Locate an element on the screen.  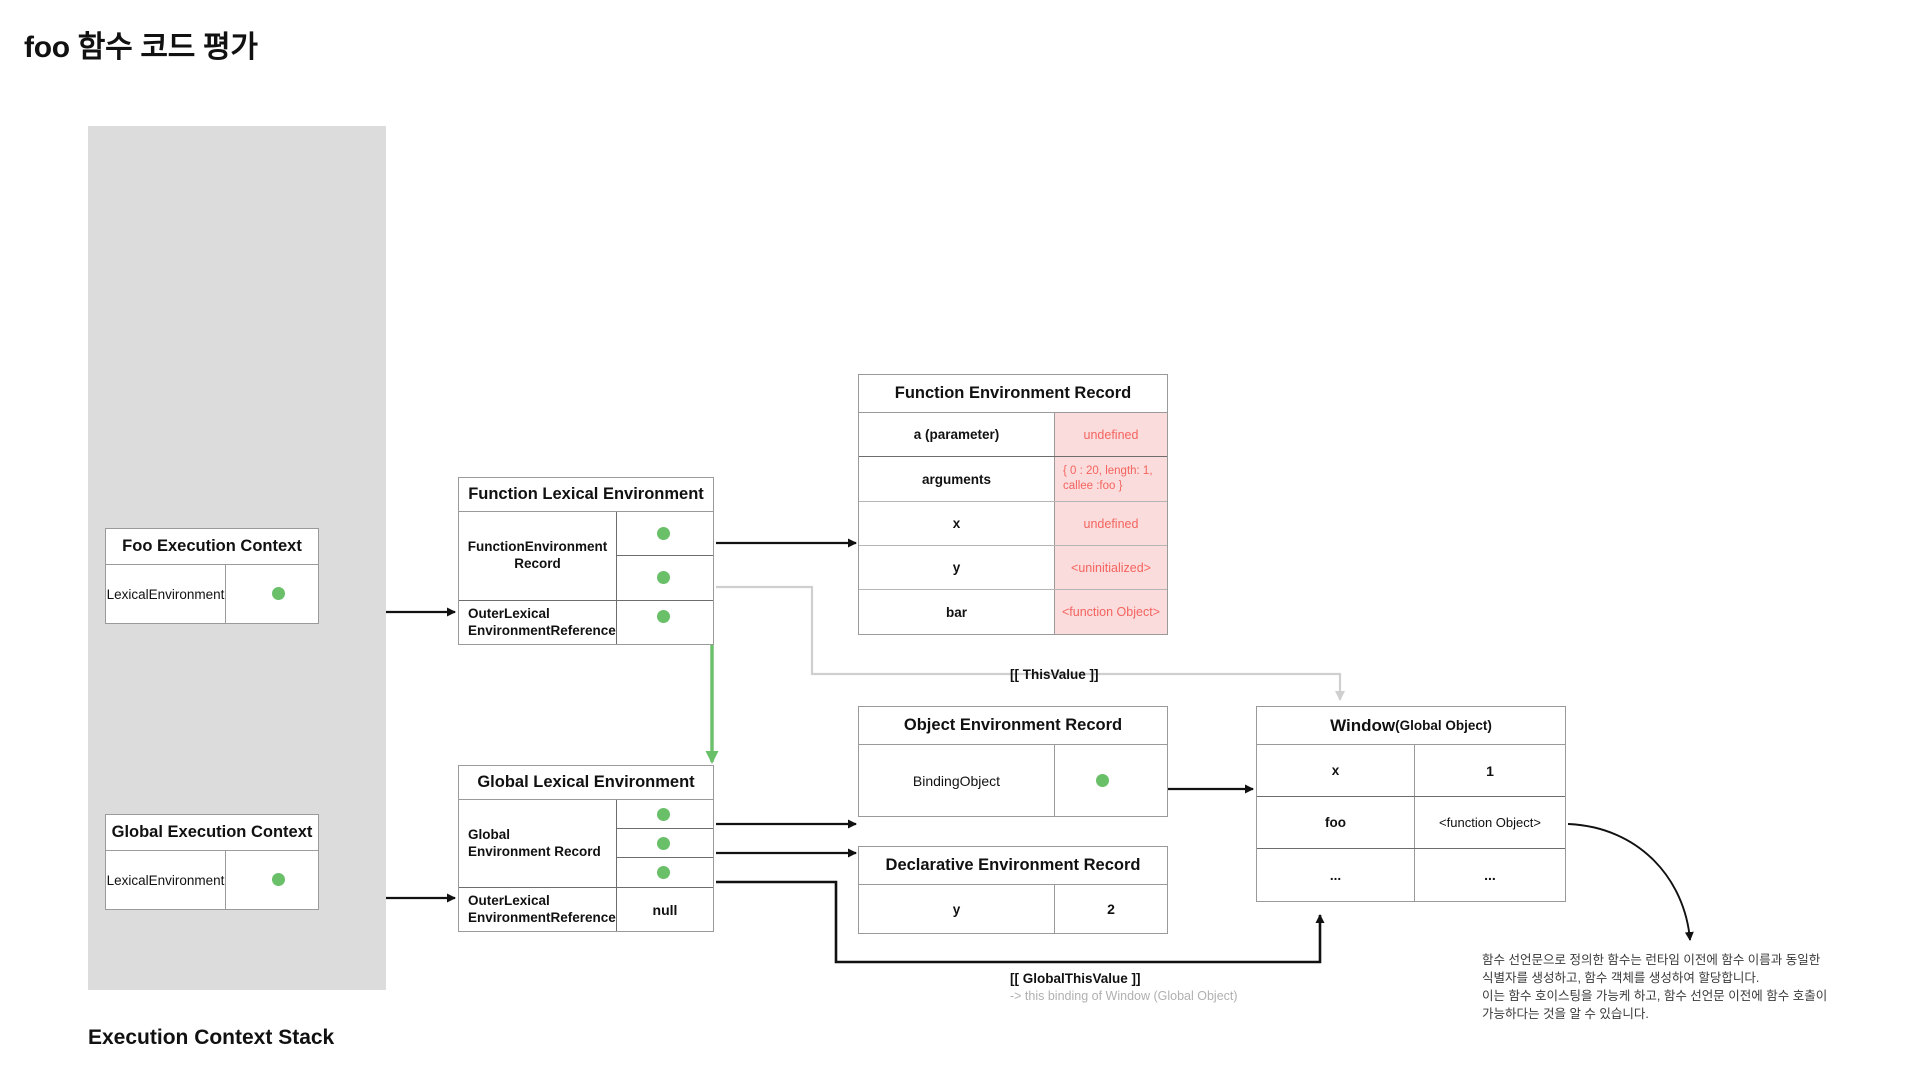
table-row: y <uninitialized> is located at coordinates (1013, 568).